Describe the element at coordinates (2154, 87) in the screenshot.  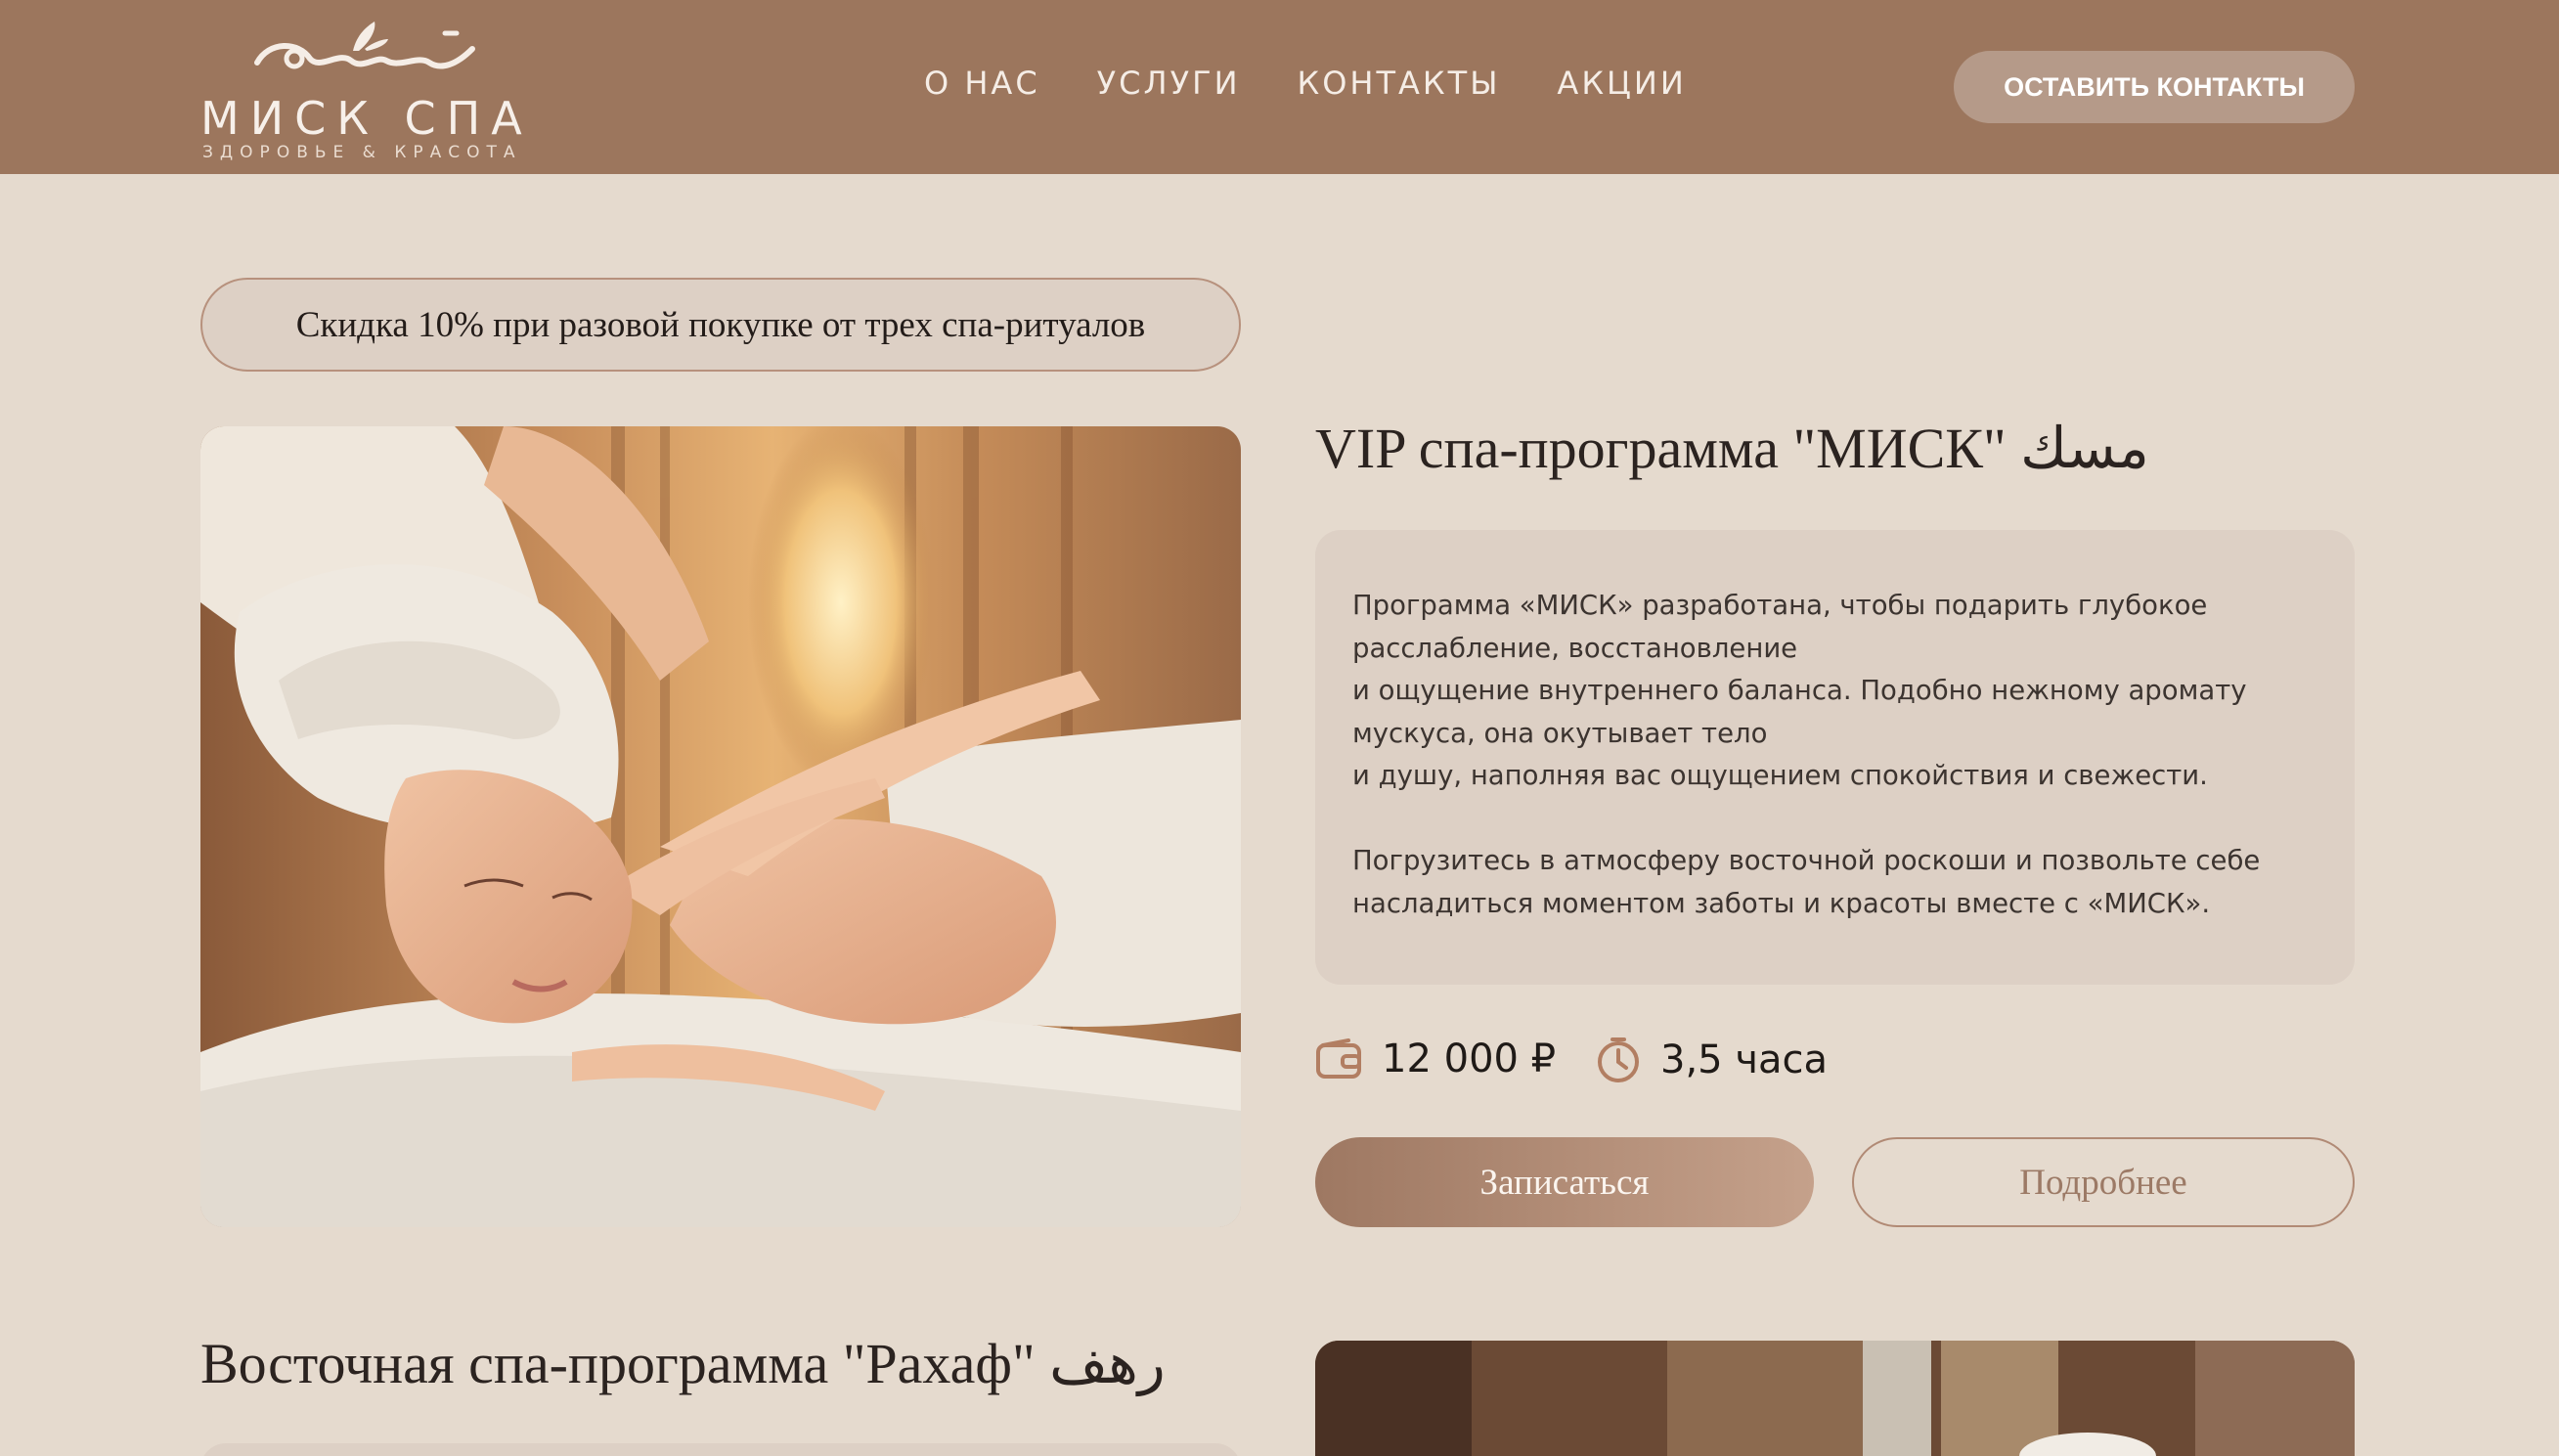
I see `leave-contacts-button: ОСТАВИТЬ КОНТАКТЫ` at that location.